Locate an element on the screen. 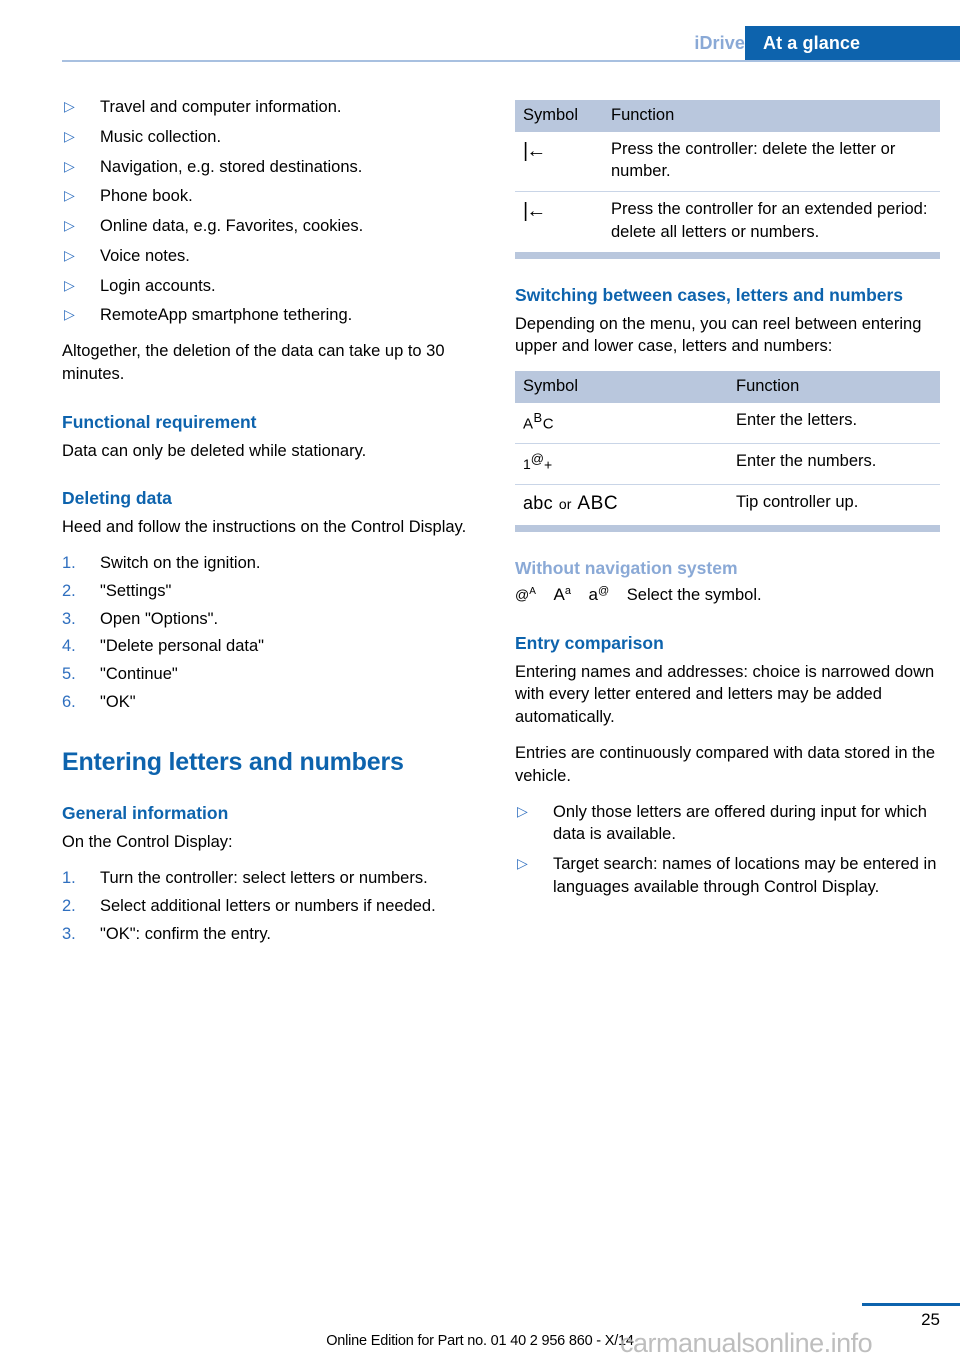  list-item: 6. "OK" is located at coordinates (274, 702).